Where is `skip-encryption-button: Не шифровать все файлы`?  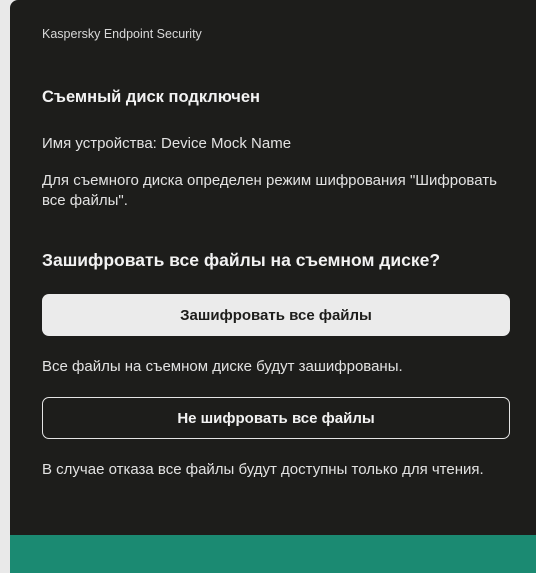
skip-encryption-button: Не шифровать все файлы is located at coordinates (276, 418).